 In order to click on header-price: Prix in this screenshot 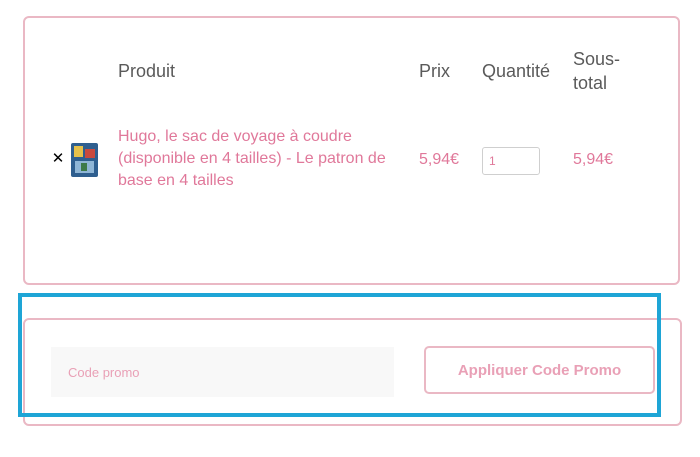, I will do `click(434, 71)`.